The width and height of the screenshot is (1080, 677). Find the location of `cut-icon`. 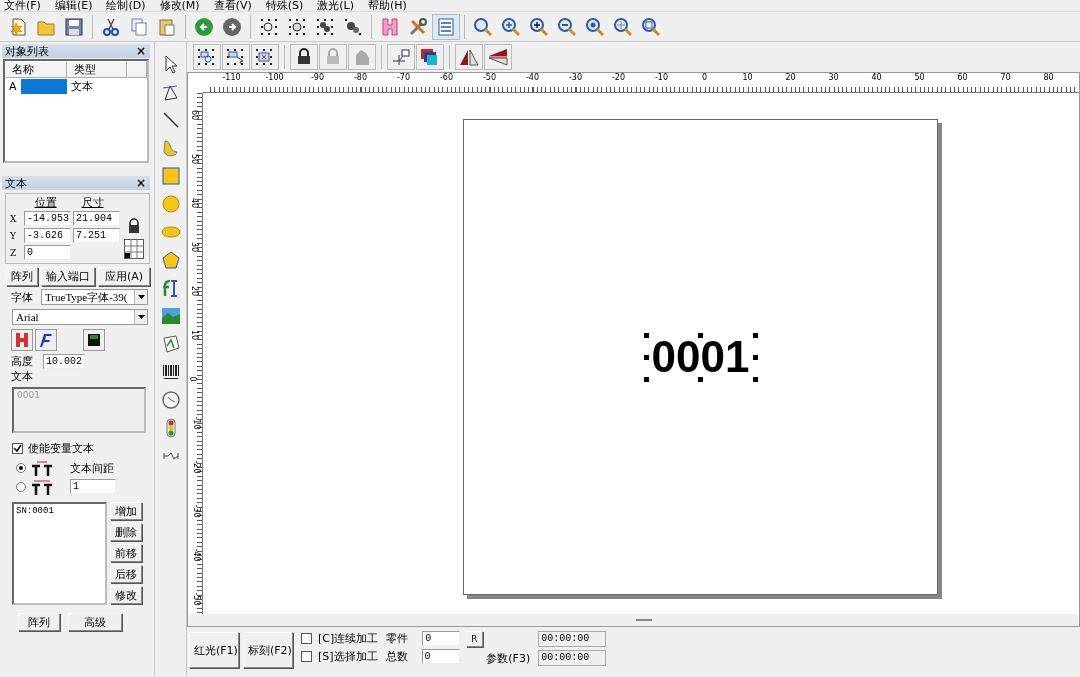

cut-icon is located at coordinates (111, 26).